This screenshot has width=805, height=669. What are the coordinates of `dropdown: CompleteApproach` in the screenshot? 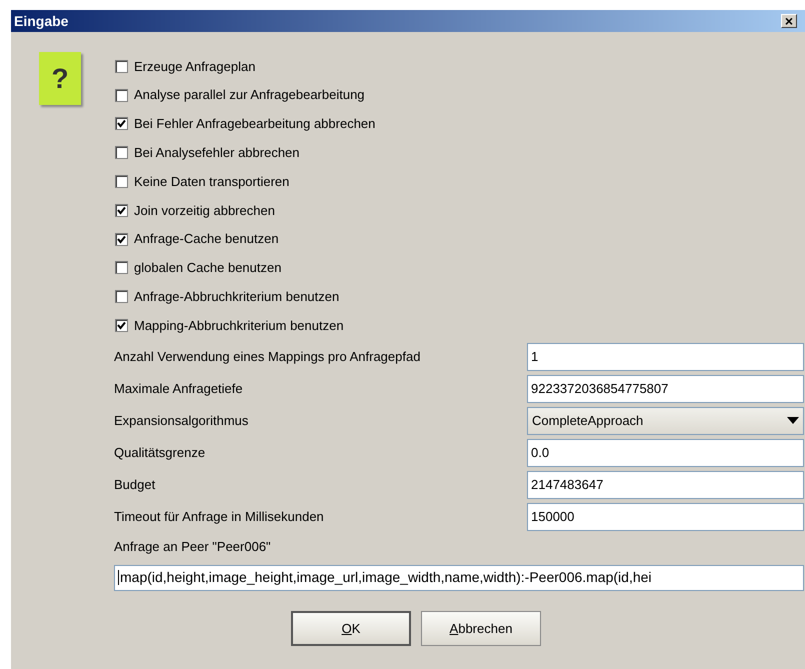 It's located at (665, 420).